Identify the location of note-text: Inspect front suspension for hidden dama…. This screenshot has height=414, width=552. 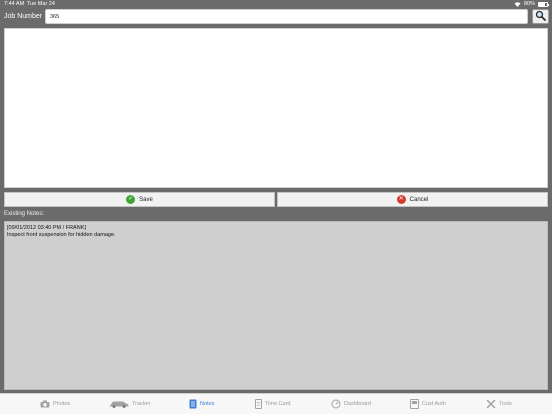
(61, 234).